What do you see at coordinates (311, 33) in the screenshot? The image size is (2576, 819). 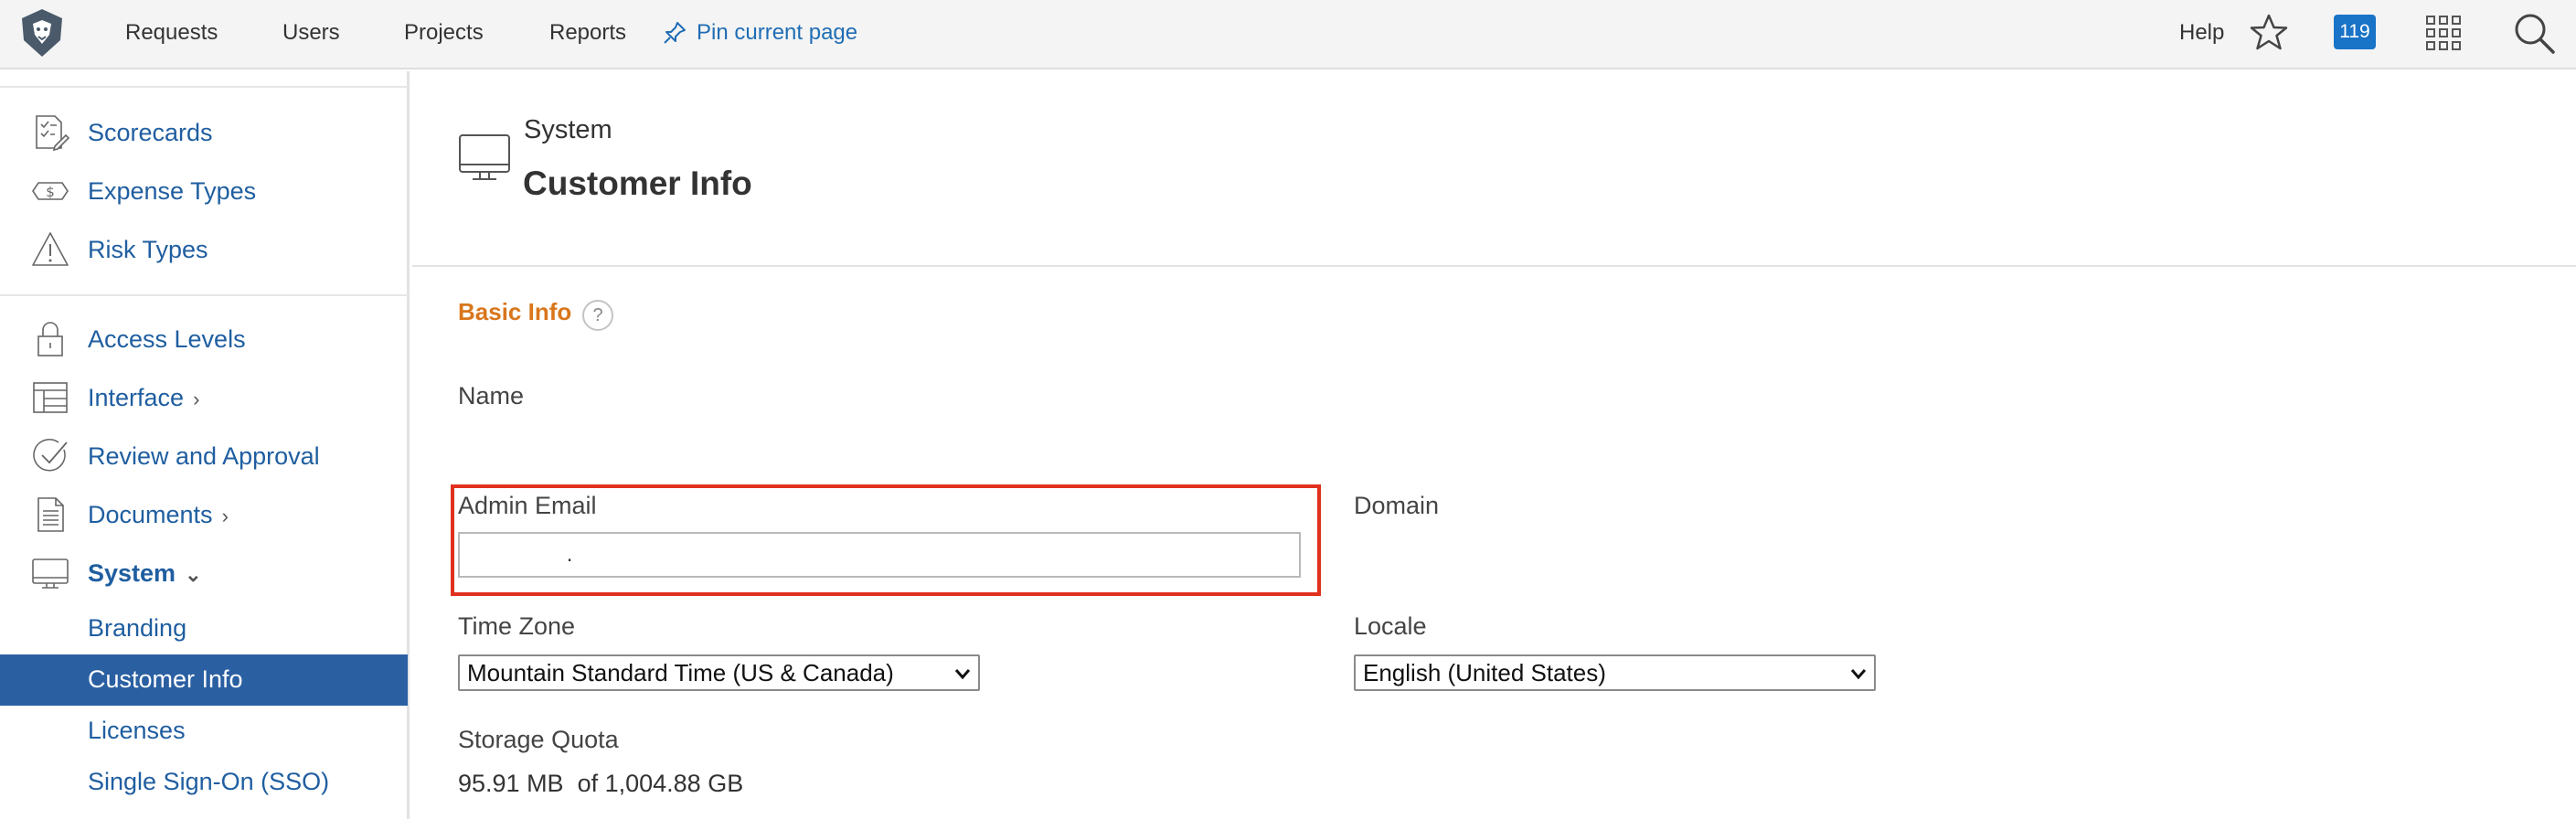 I see `nav-users: Users` at bounding box center [311, 33].